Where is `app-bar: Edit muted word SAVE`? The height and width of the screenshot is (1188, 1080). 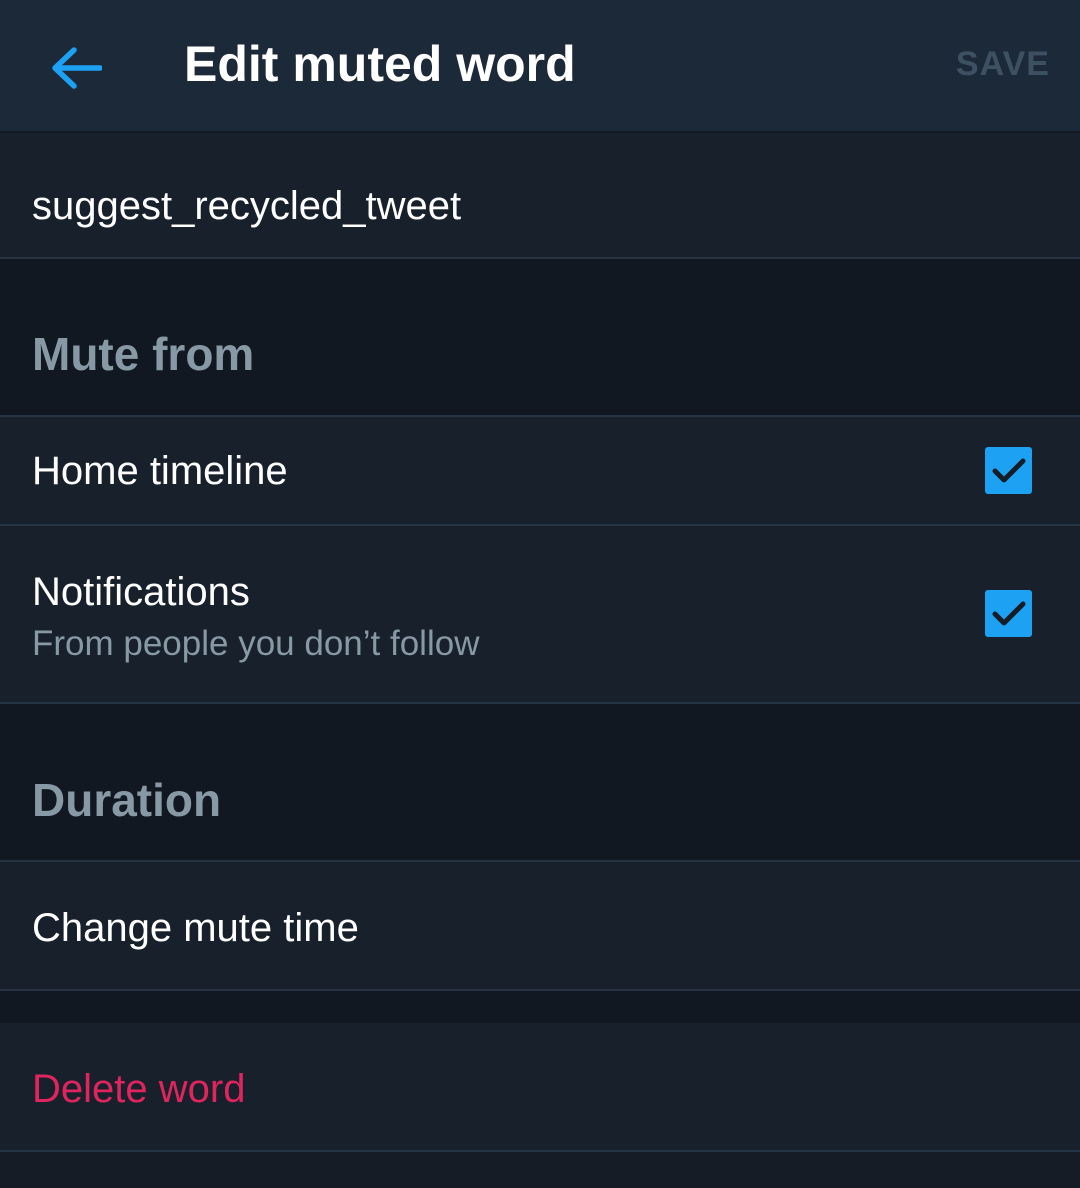
app-bar: Edit muted word SAVE is located at coordinates (540, 66).